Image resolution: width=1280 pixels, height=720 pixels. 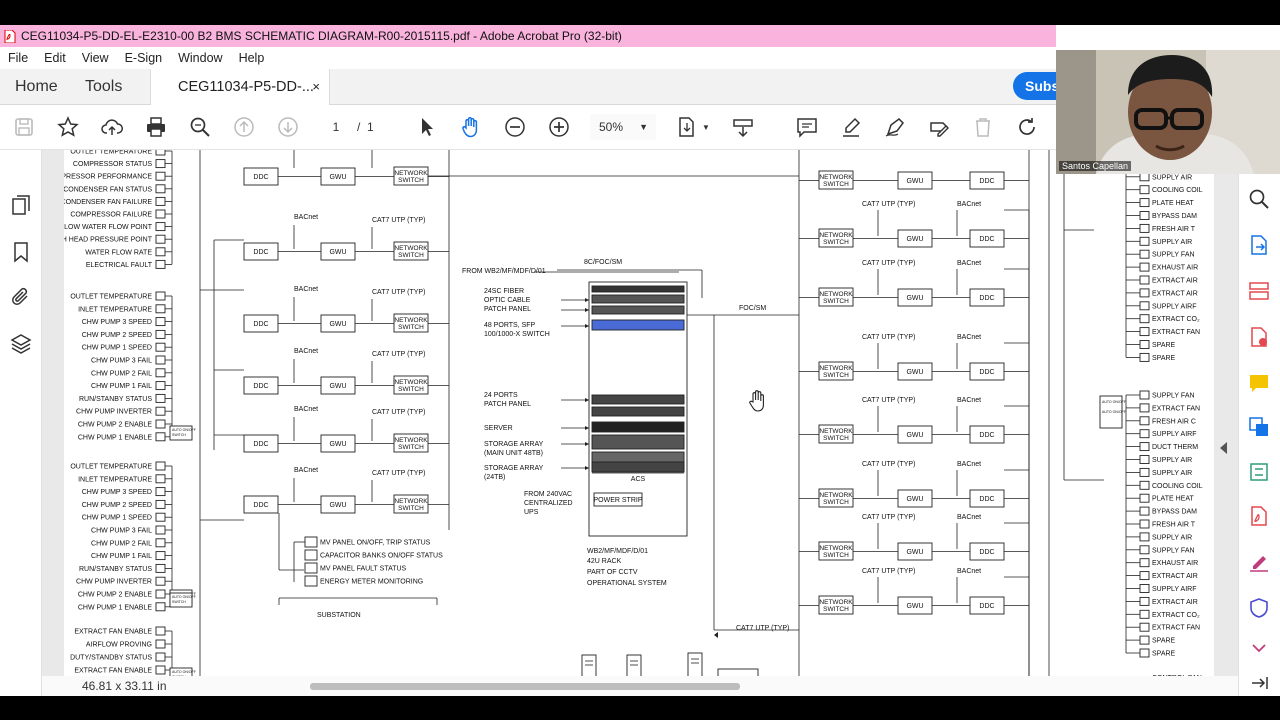 I want to click on network-switch-label: NETWORK, so click(x=411, y=382).